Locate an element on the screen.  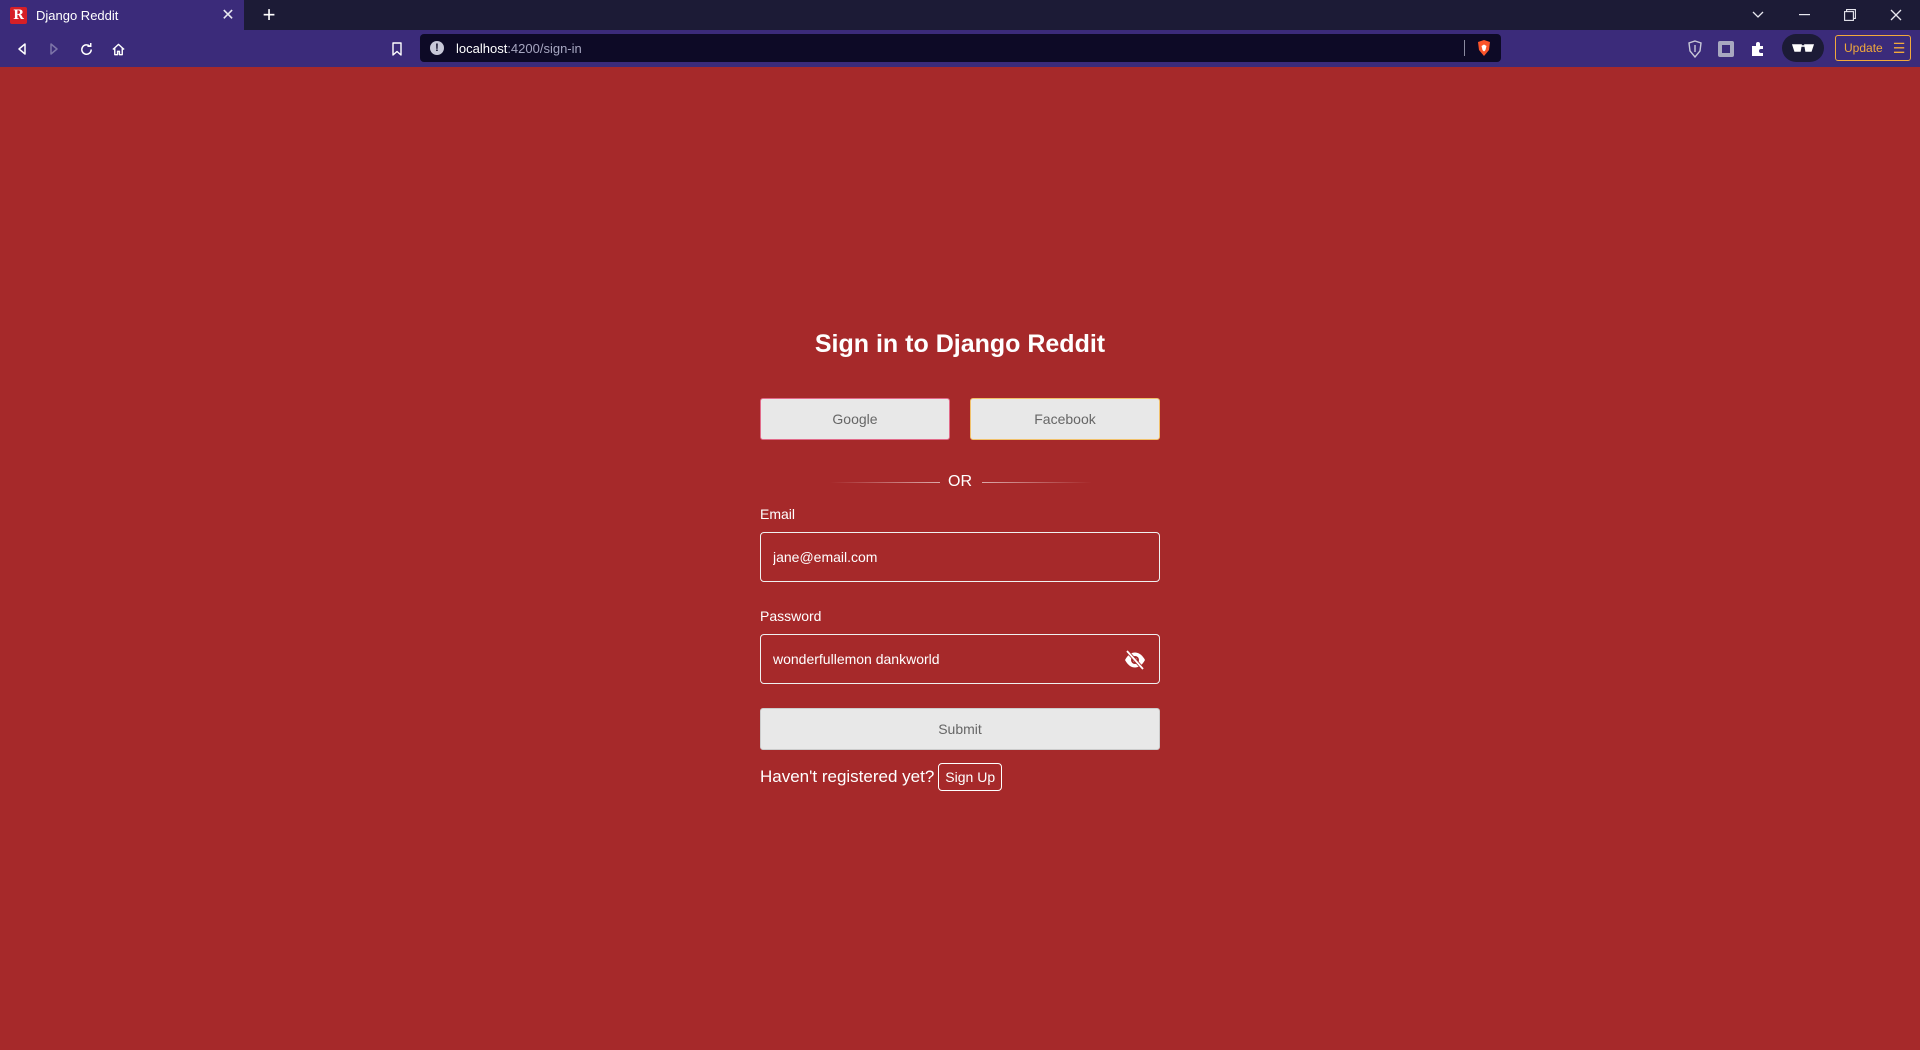
or-label: OR is located at coordinates (960, 481).